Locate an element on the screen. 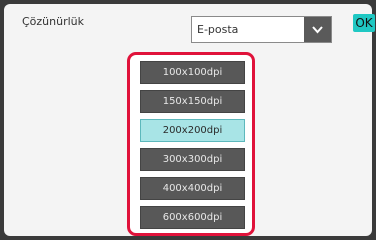 The width and height of the screenshot is (376, 240). resolution-option-100: 100x100dpi is located at coordinates (192, 72).